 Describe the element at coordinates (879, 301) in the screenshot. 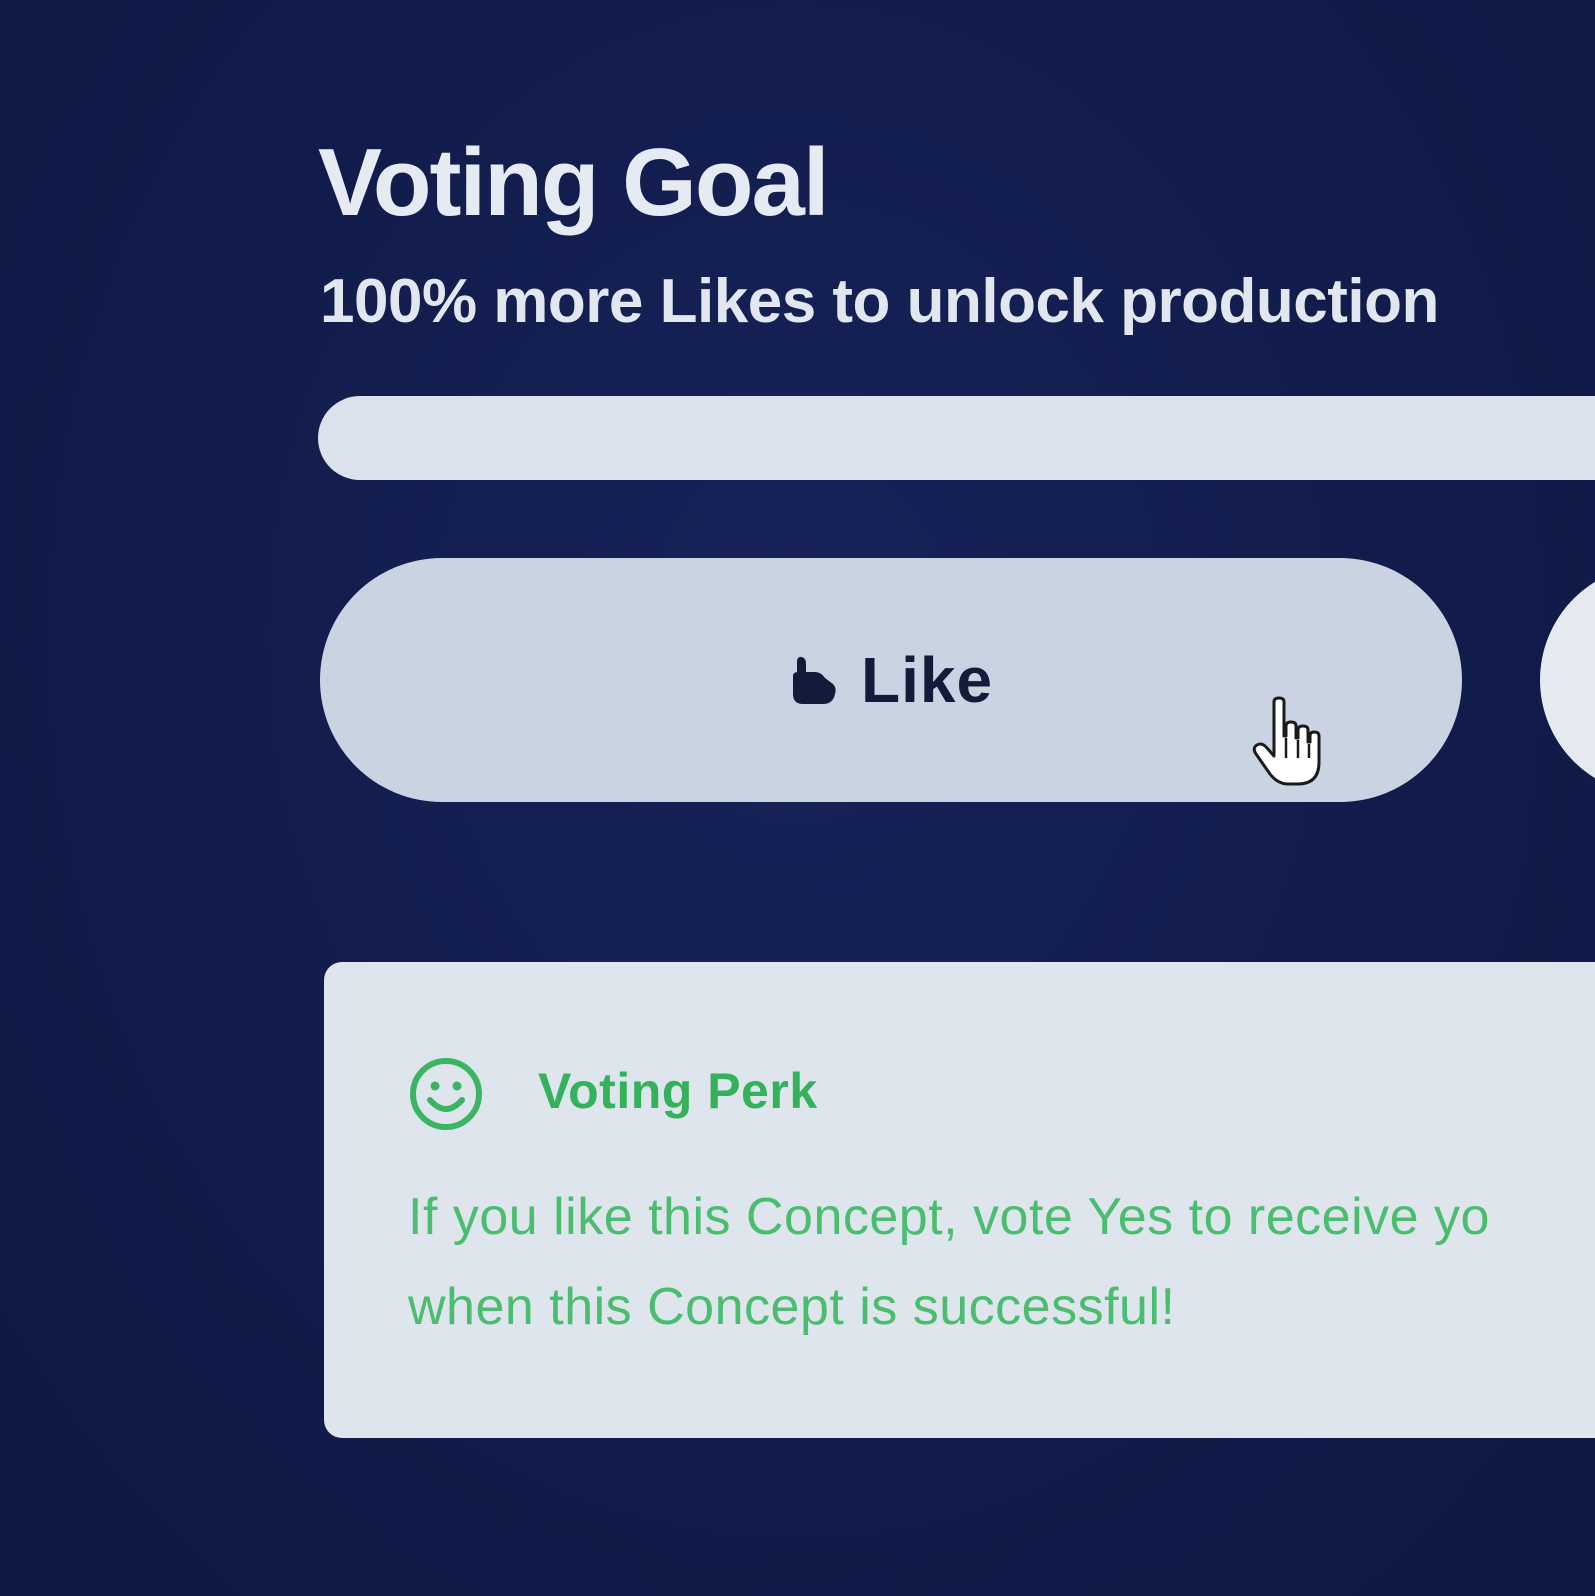

I see `voting-goal-subtitle: 100% more Likes to unlock production` at that location.